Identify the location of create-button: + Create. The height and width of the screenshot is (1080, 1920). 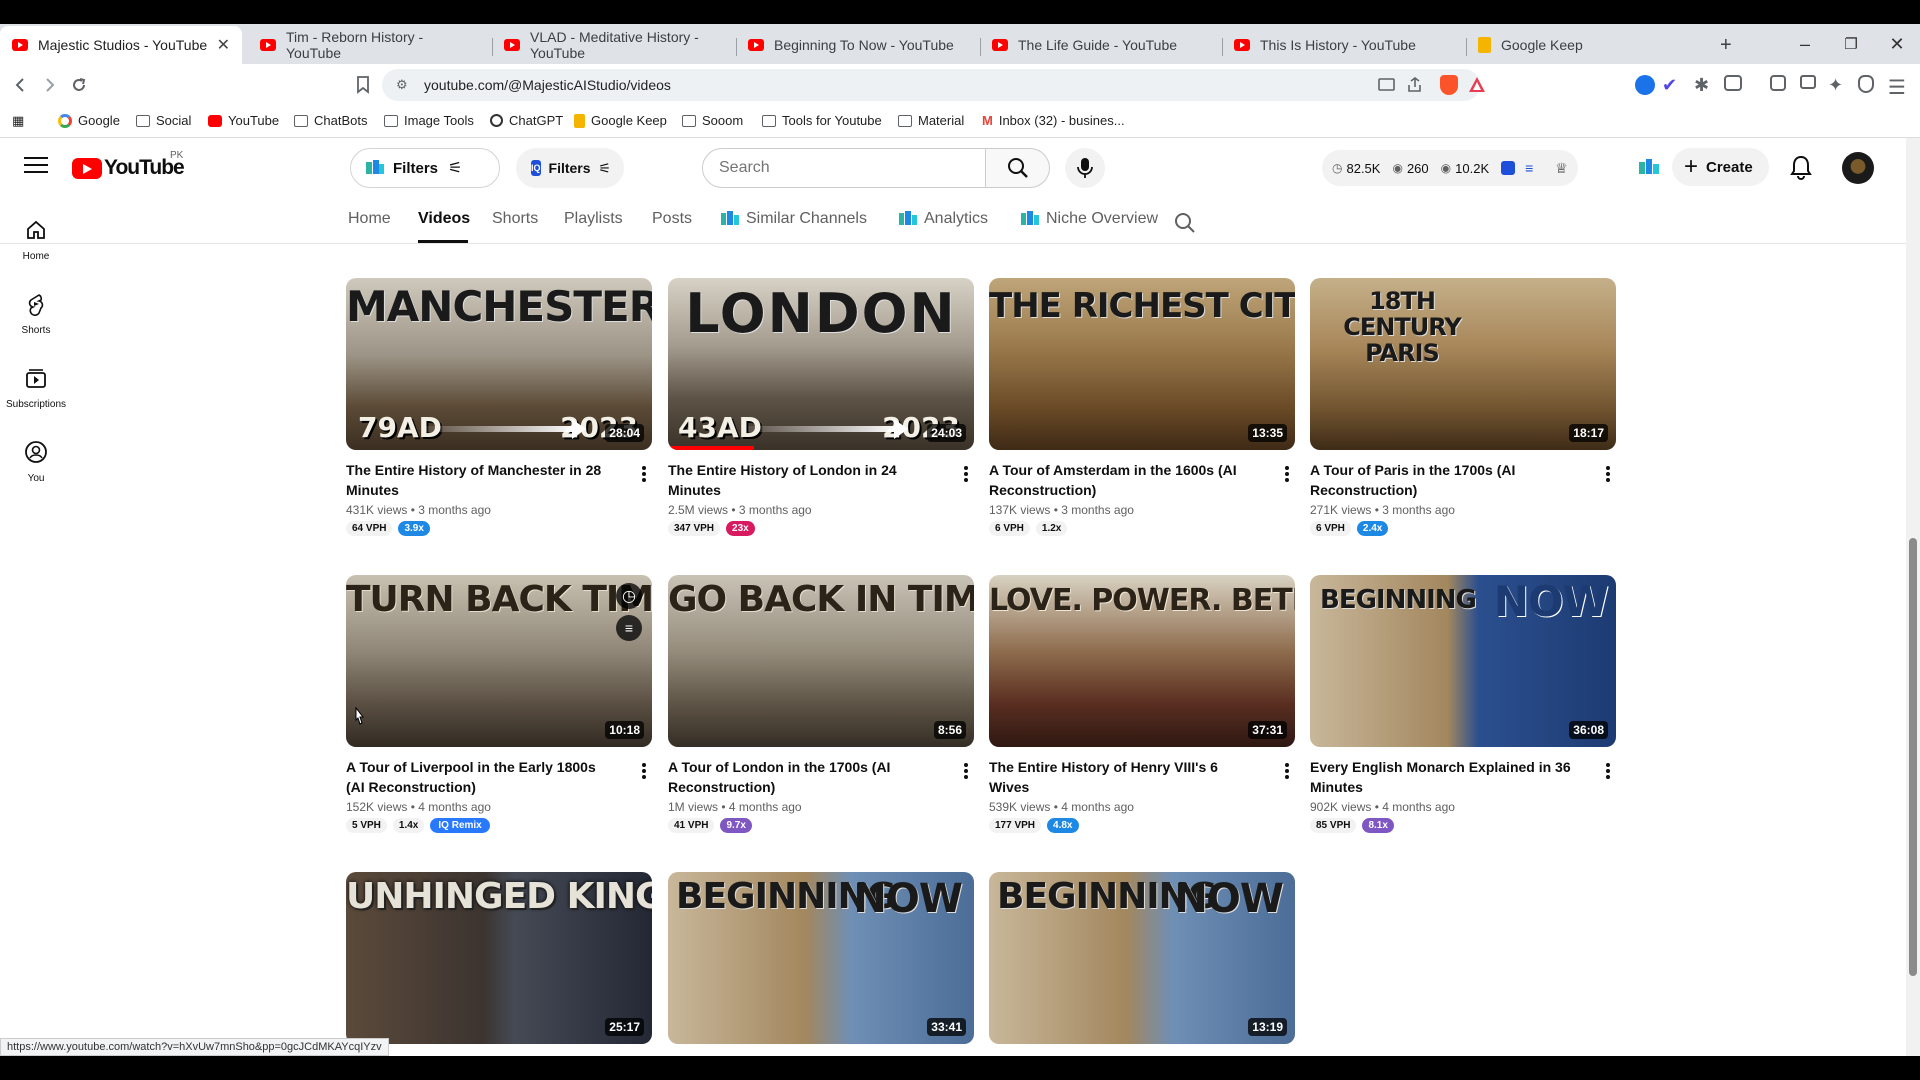
(1720, 167).